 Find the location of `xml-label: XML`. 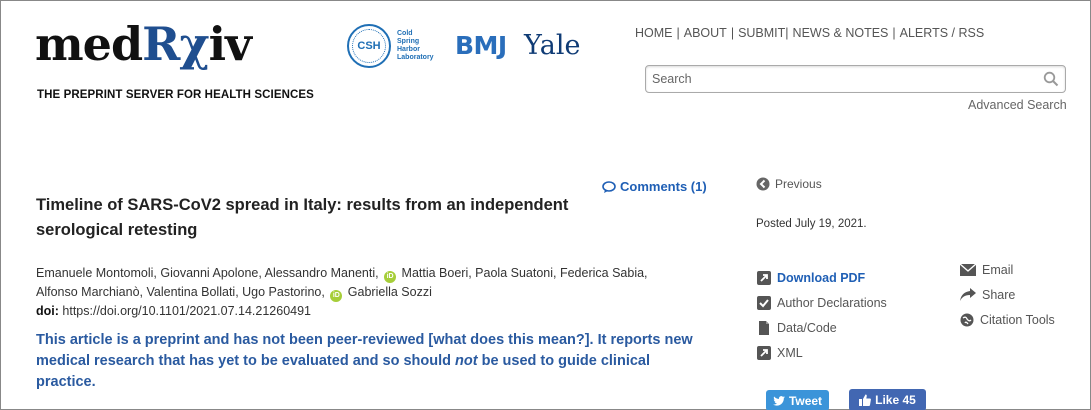

xml-label: XML is located at coordinates (790, 352).